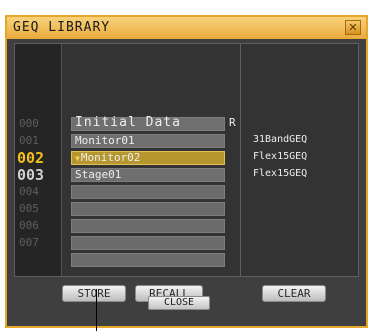 The height and width of the screenshot is (331, 375). I want to click on library-row-006: 006, so click(187, 226).